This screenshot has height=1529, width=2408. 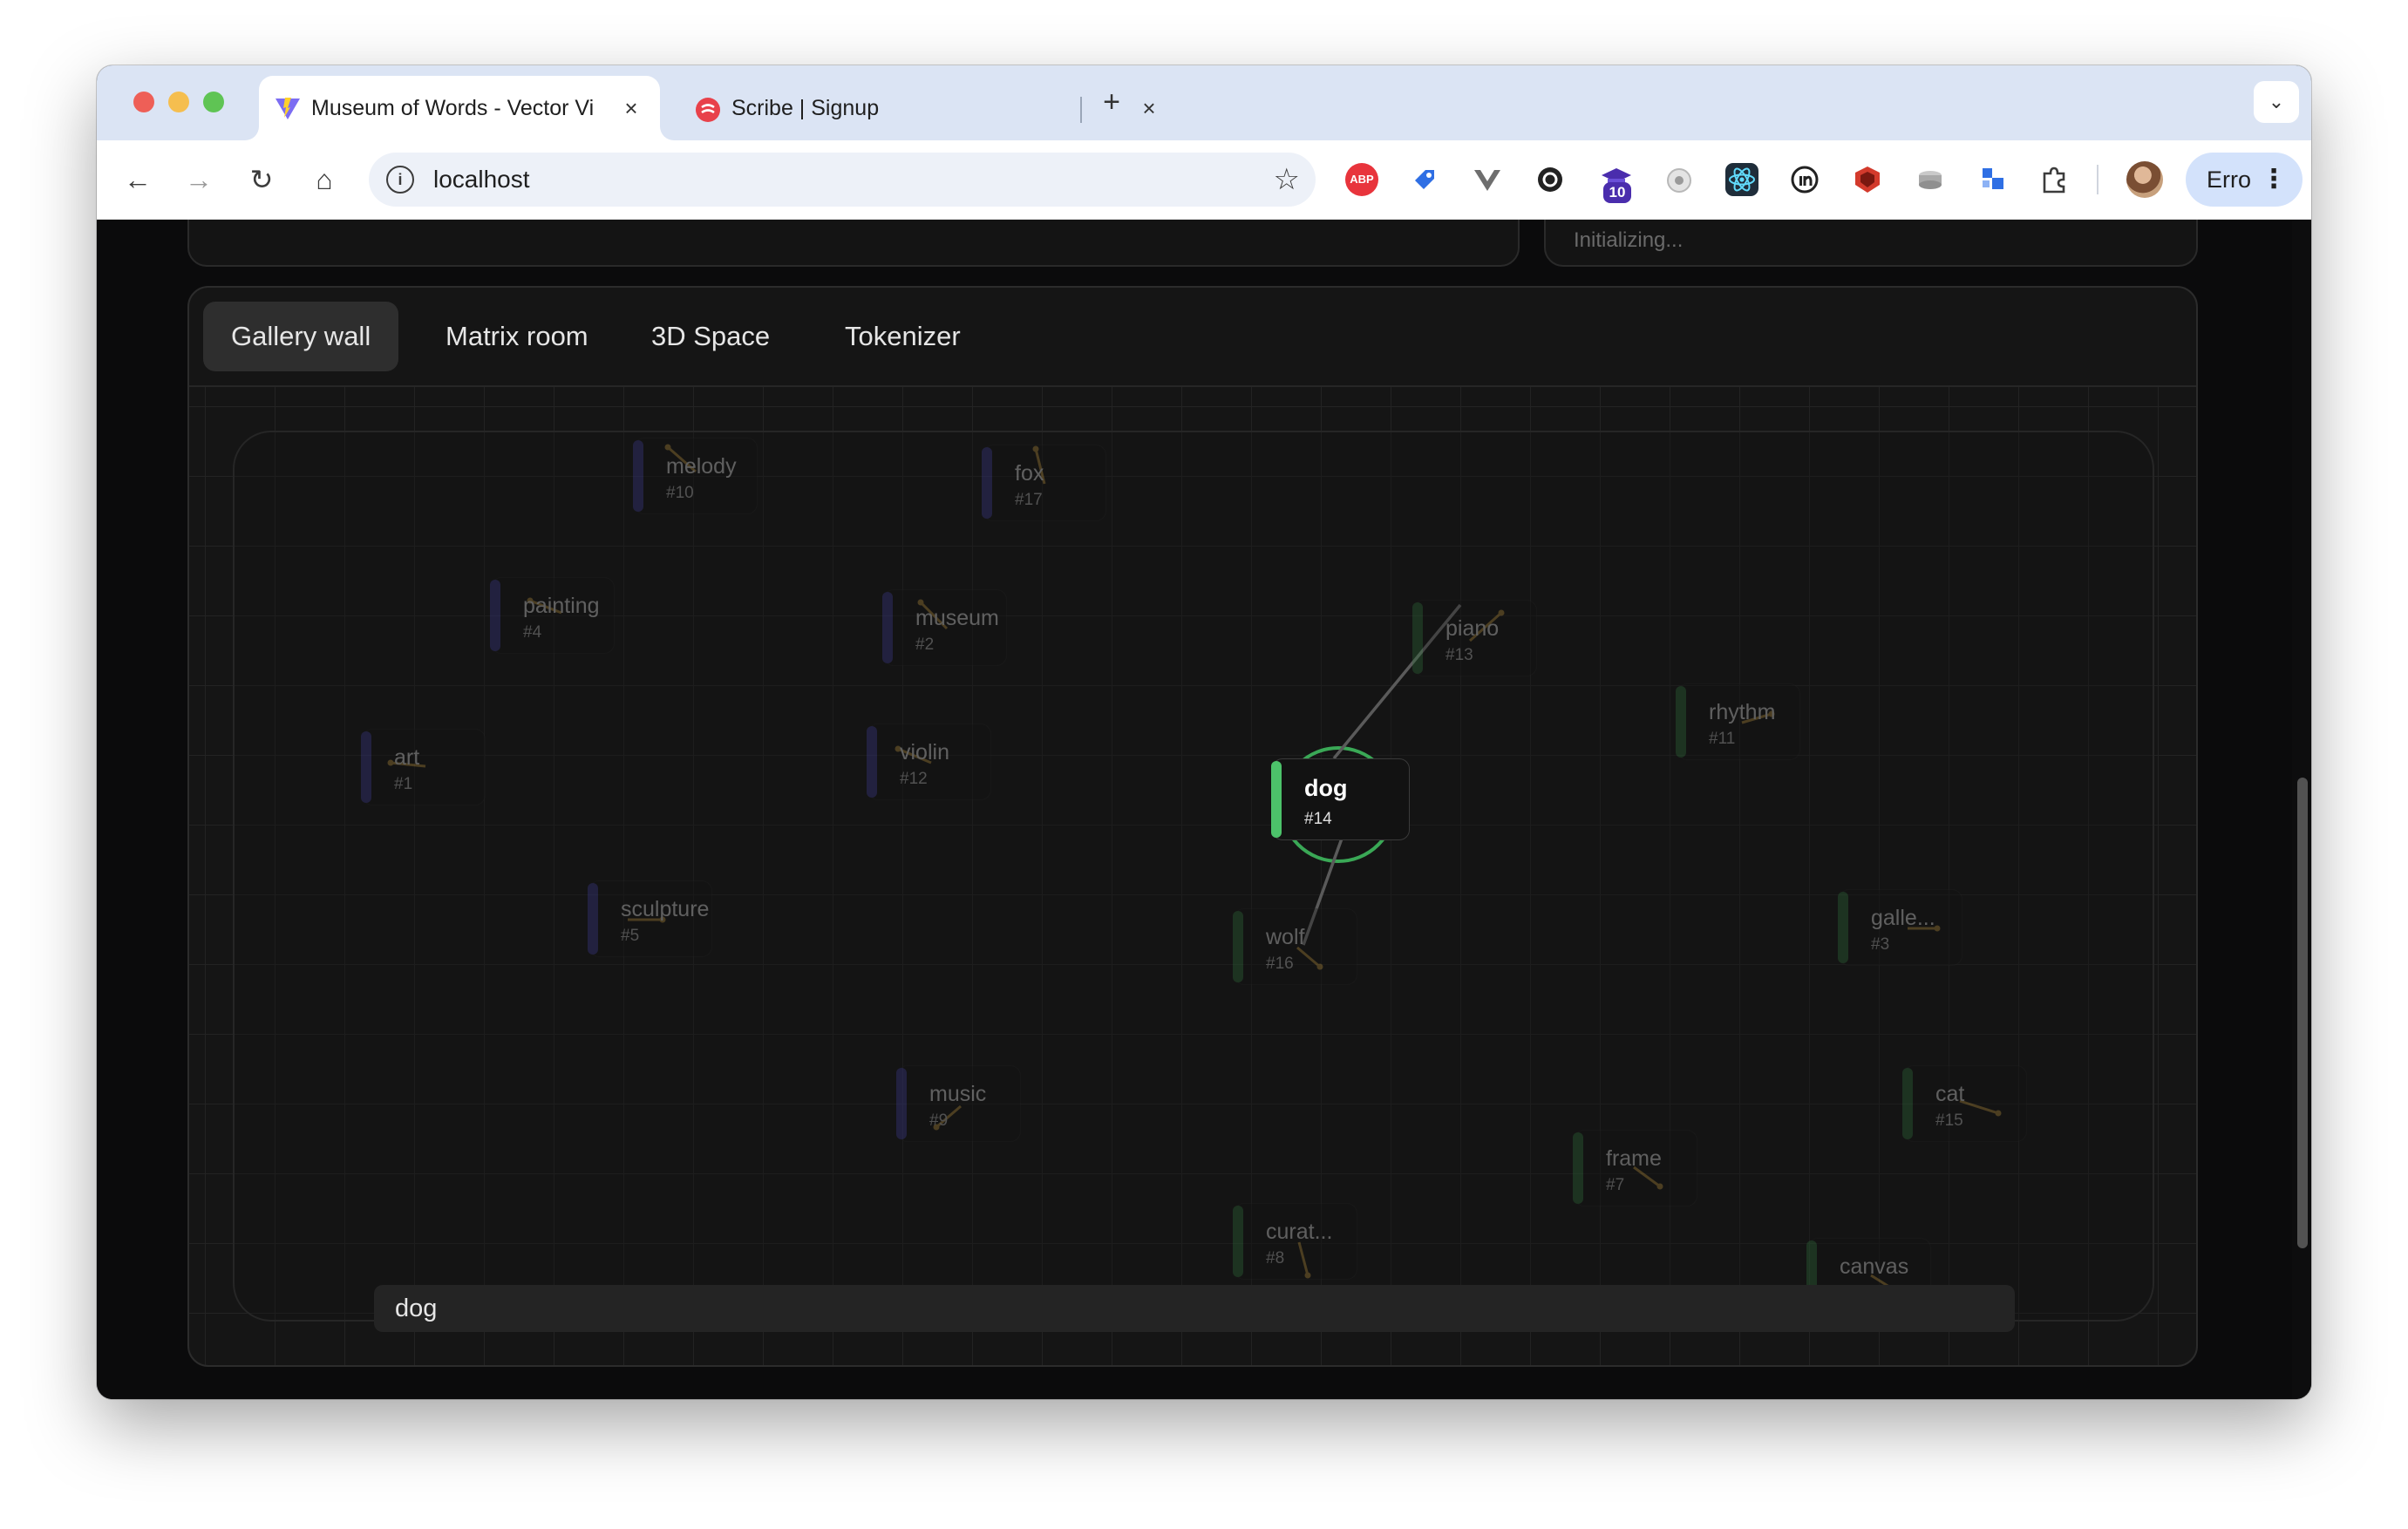 I want to click on top-card-left, so click(x=853, y=243).